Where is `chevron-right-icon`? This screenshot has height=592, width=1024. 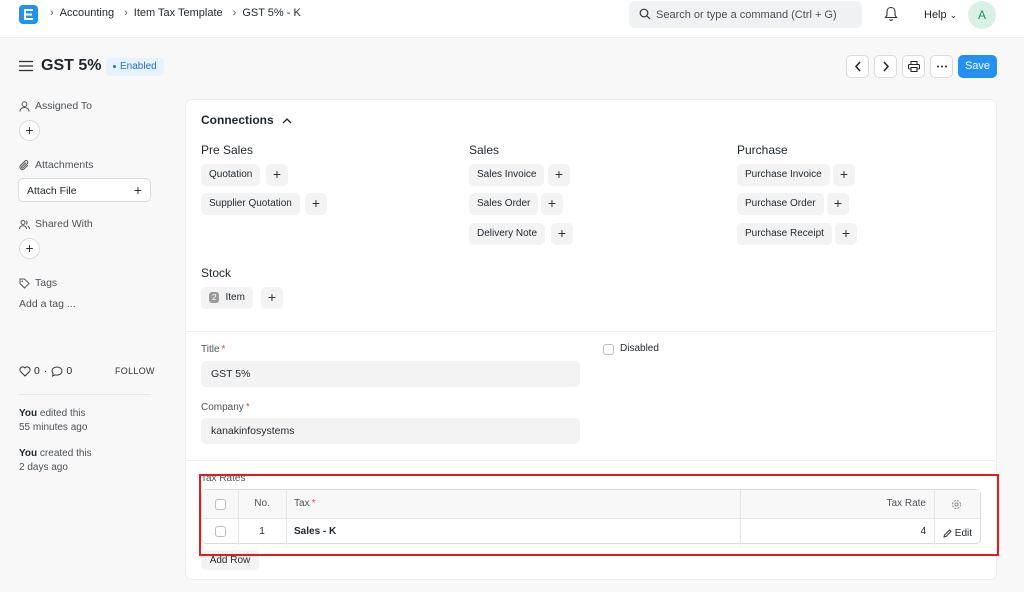
chevron-right-icon is located at coordinates (885, 66).